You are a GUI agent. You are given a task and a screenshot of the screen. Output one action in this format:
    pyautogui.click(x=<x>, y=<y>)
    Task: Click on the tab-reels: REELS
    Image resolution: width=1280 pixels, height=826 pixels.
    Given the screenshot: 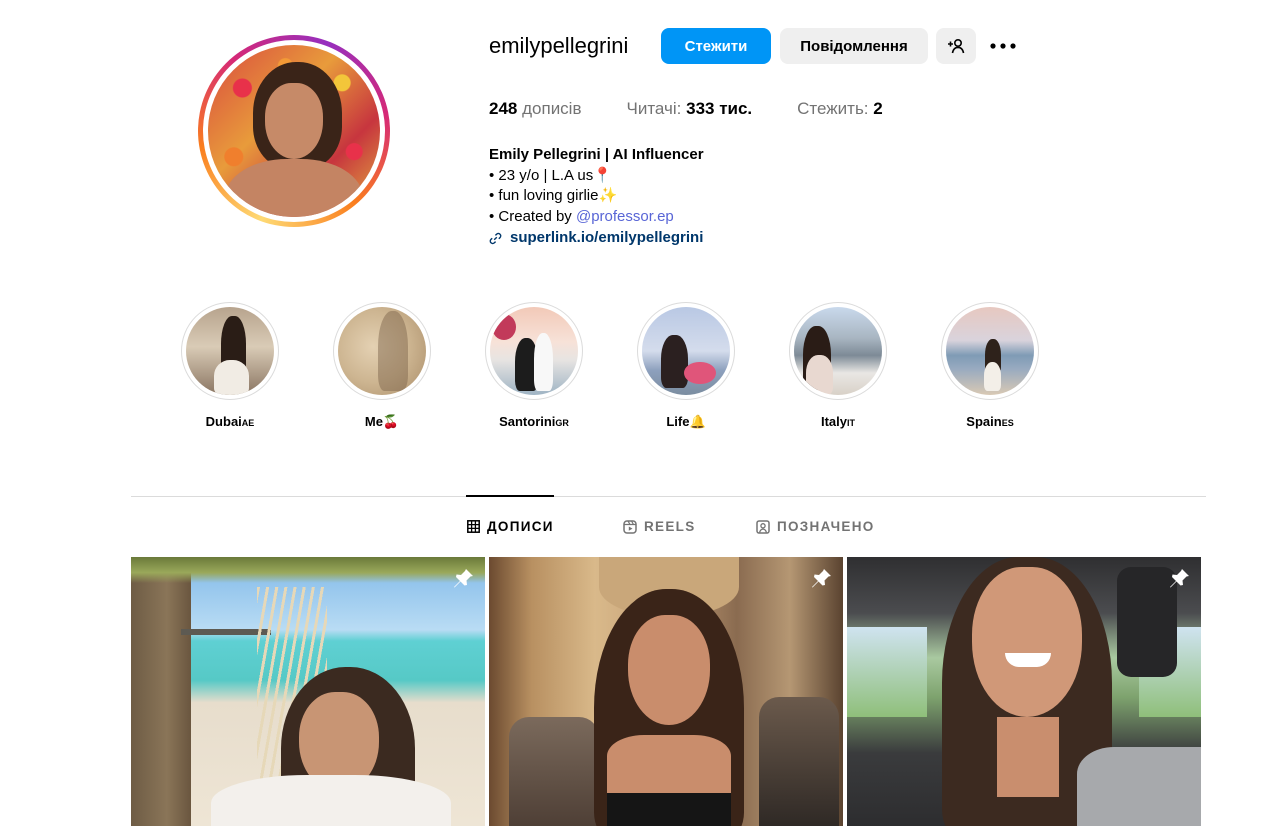 What is the action you would take?
    pyautogui.click(x=659, y=526)
    